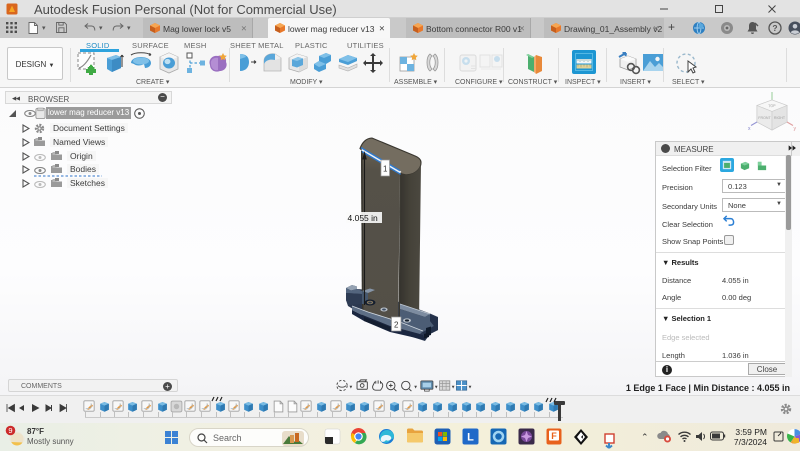 This screenshot has height=451, width=800. I want to click on svg-text: 2, so click(396, 325).